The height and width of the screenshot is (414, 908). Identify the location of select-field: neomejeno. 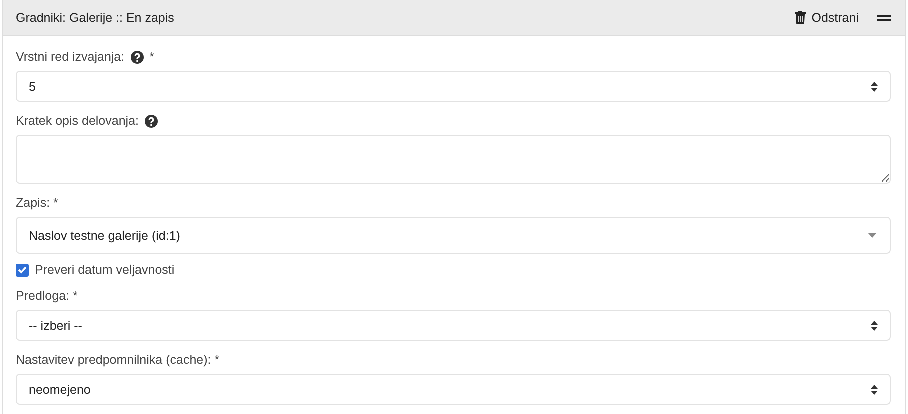
(453, 389).